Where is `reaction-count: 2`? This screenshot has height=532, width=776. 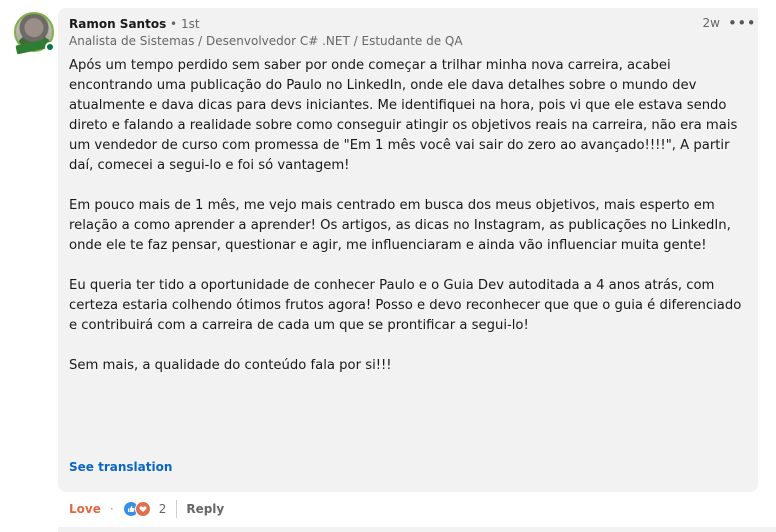 reaction-count: 2 is located at coordinates (163, 509).